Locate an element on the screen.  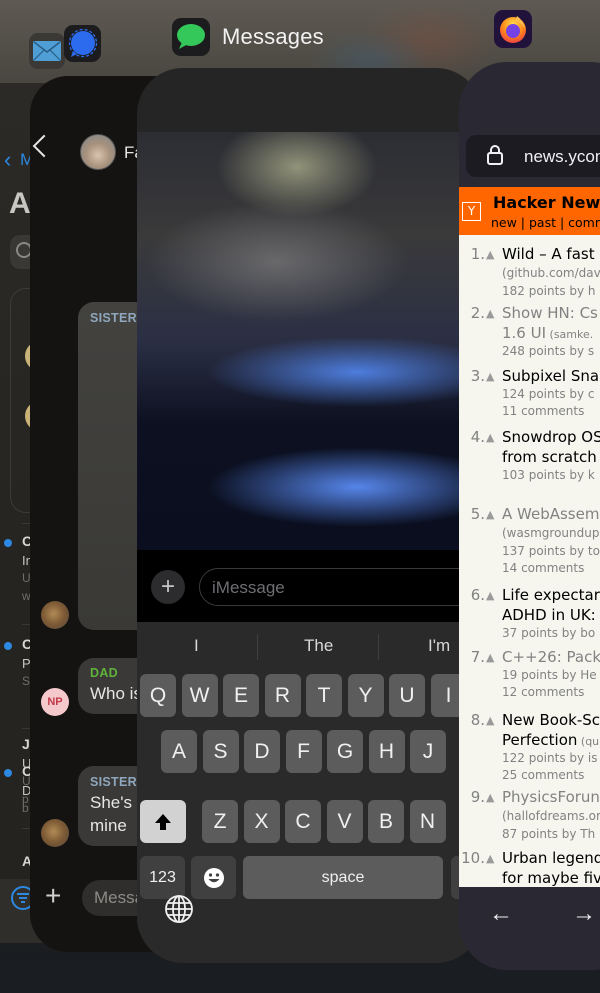
story-title: Life expectar is located at coordinates (551, 595).